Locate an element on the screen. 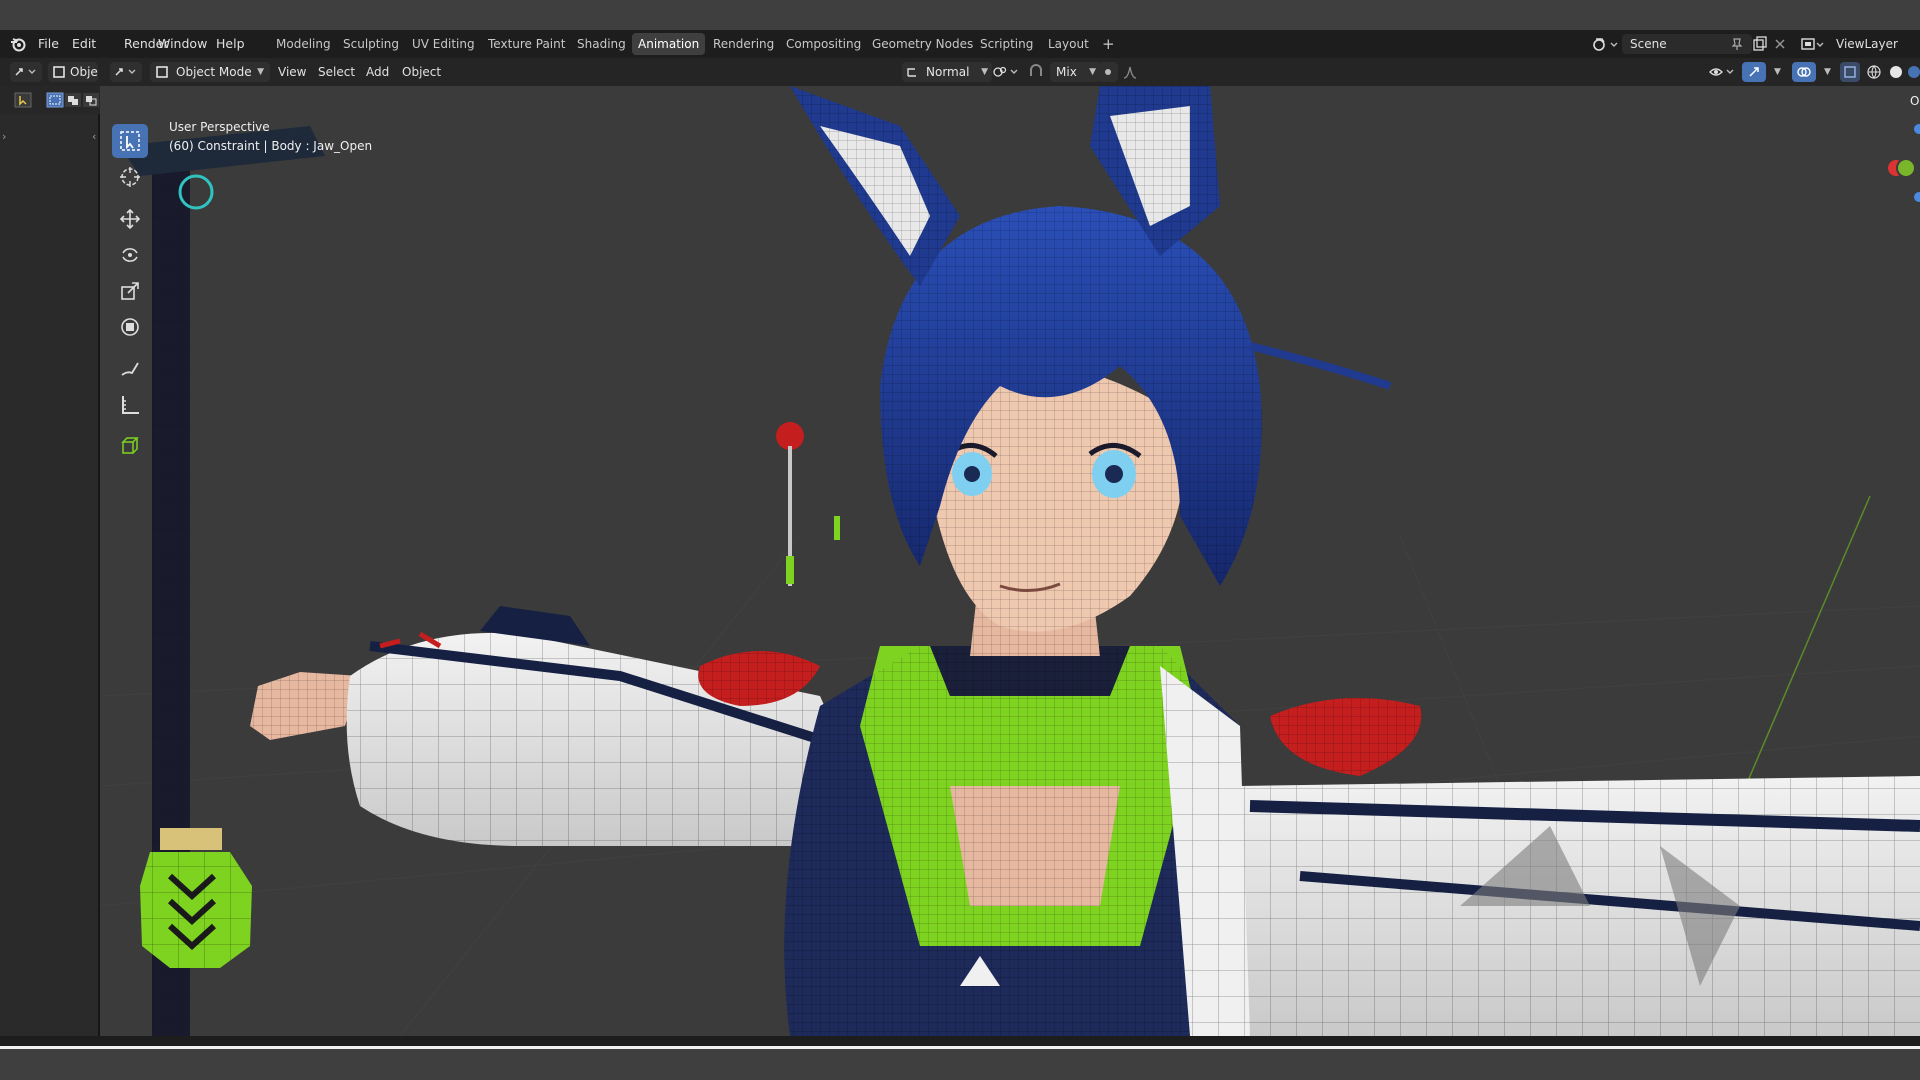 This screenshot has height=1080, width=1920. viewport-perspective-label: User Perspective is located at coordinates (219, 127).